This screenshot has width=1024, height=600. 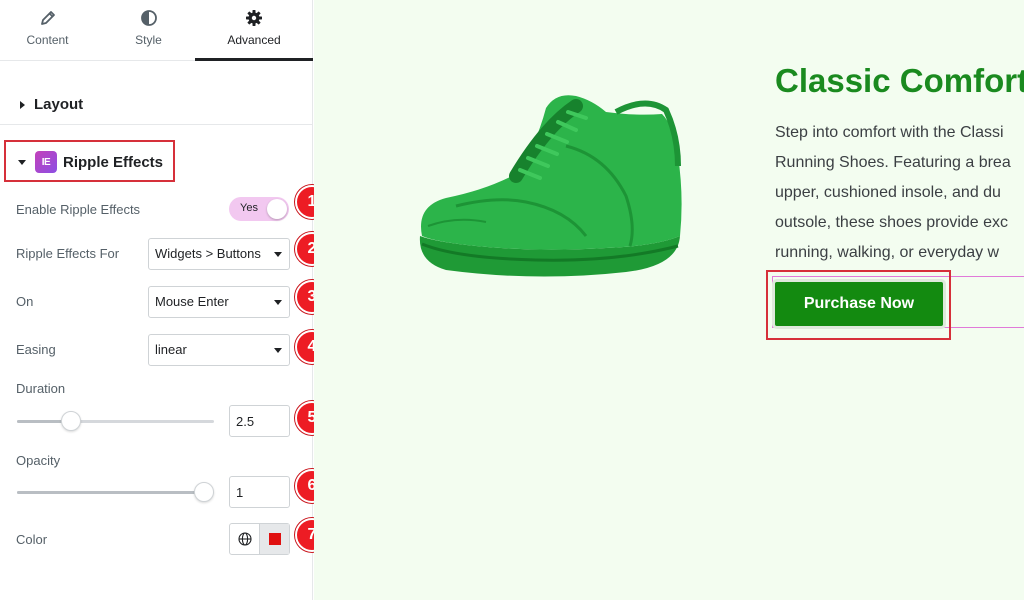 I want to click on description-line: outsole, these shoes provide exc, so click(x=892, y=222).